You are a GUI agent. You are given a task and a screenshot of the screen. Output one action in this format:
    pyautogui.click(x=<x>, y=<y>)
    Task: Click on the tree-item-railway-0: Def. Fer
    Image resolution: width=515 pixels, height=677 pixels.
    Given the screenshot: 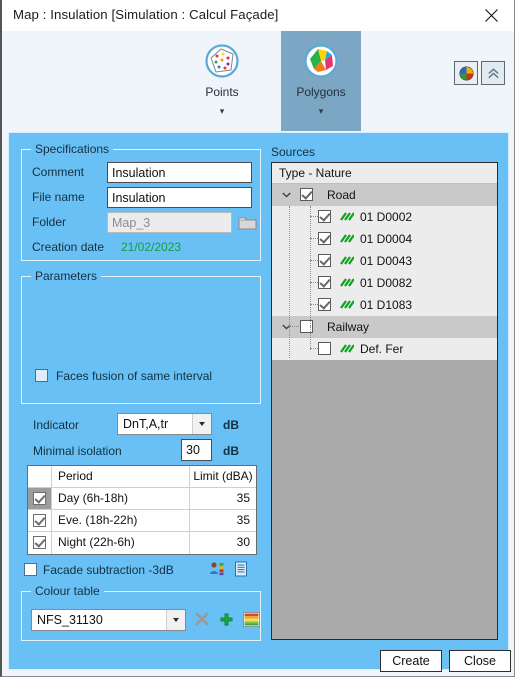 What is the action you would take?
    pyautogui.click(x=384, y=349)
    